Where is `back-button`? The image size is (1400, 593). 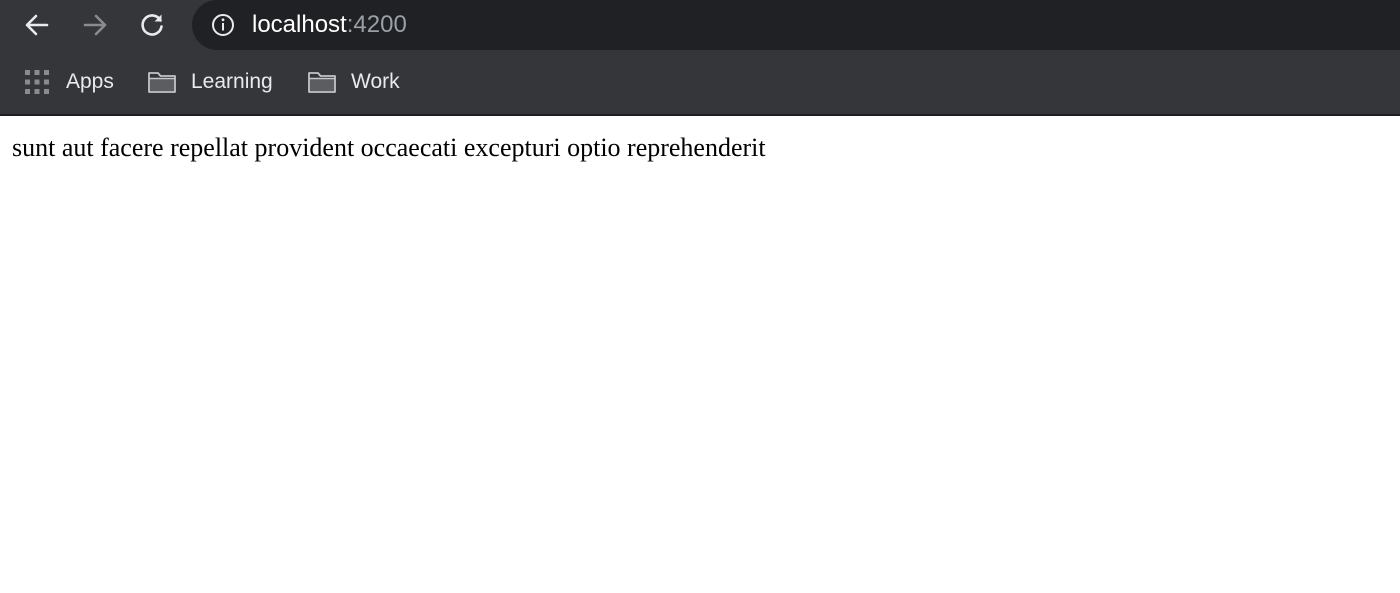 back-button is located at coordinates (37, 25).